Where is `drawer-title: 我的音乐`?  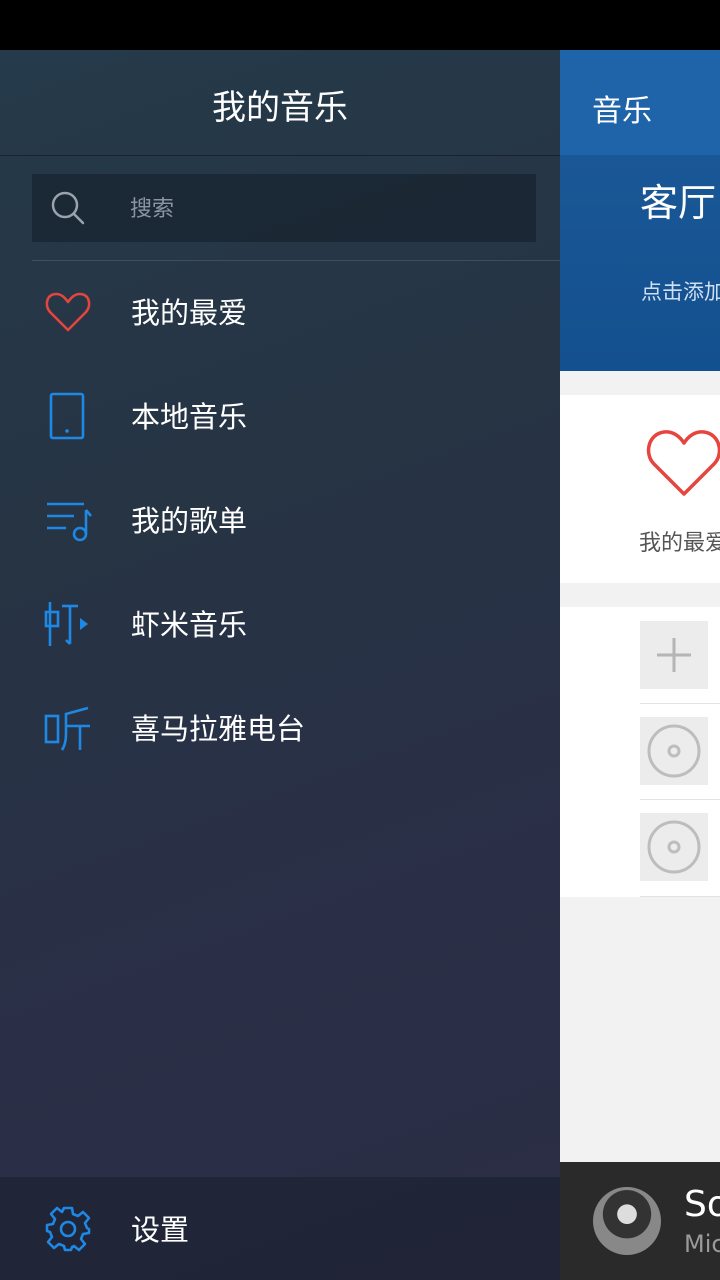 drawer-title: 我的音乐 is located at coordinates (280, 108).